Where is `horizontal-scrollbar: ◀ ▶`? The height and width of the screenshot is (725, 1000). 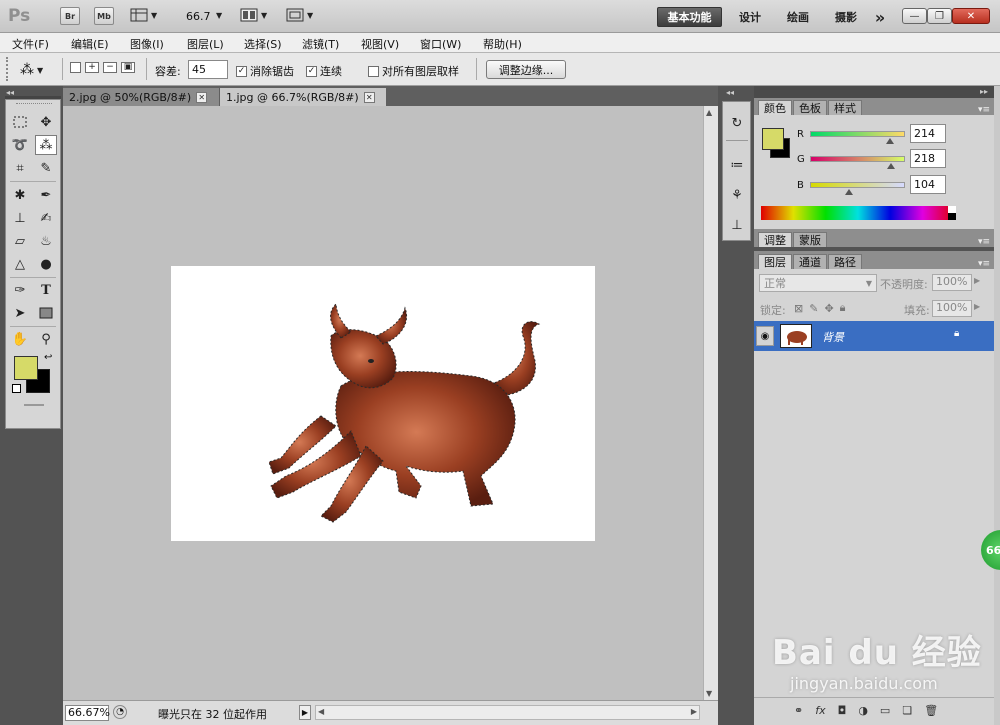
horizontal-scrollbar: ◀ ▶ is located at coordinates (507, 712).